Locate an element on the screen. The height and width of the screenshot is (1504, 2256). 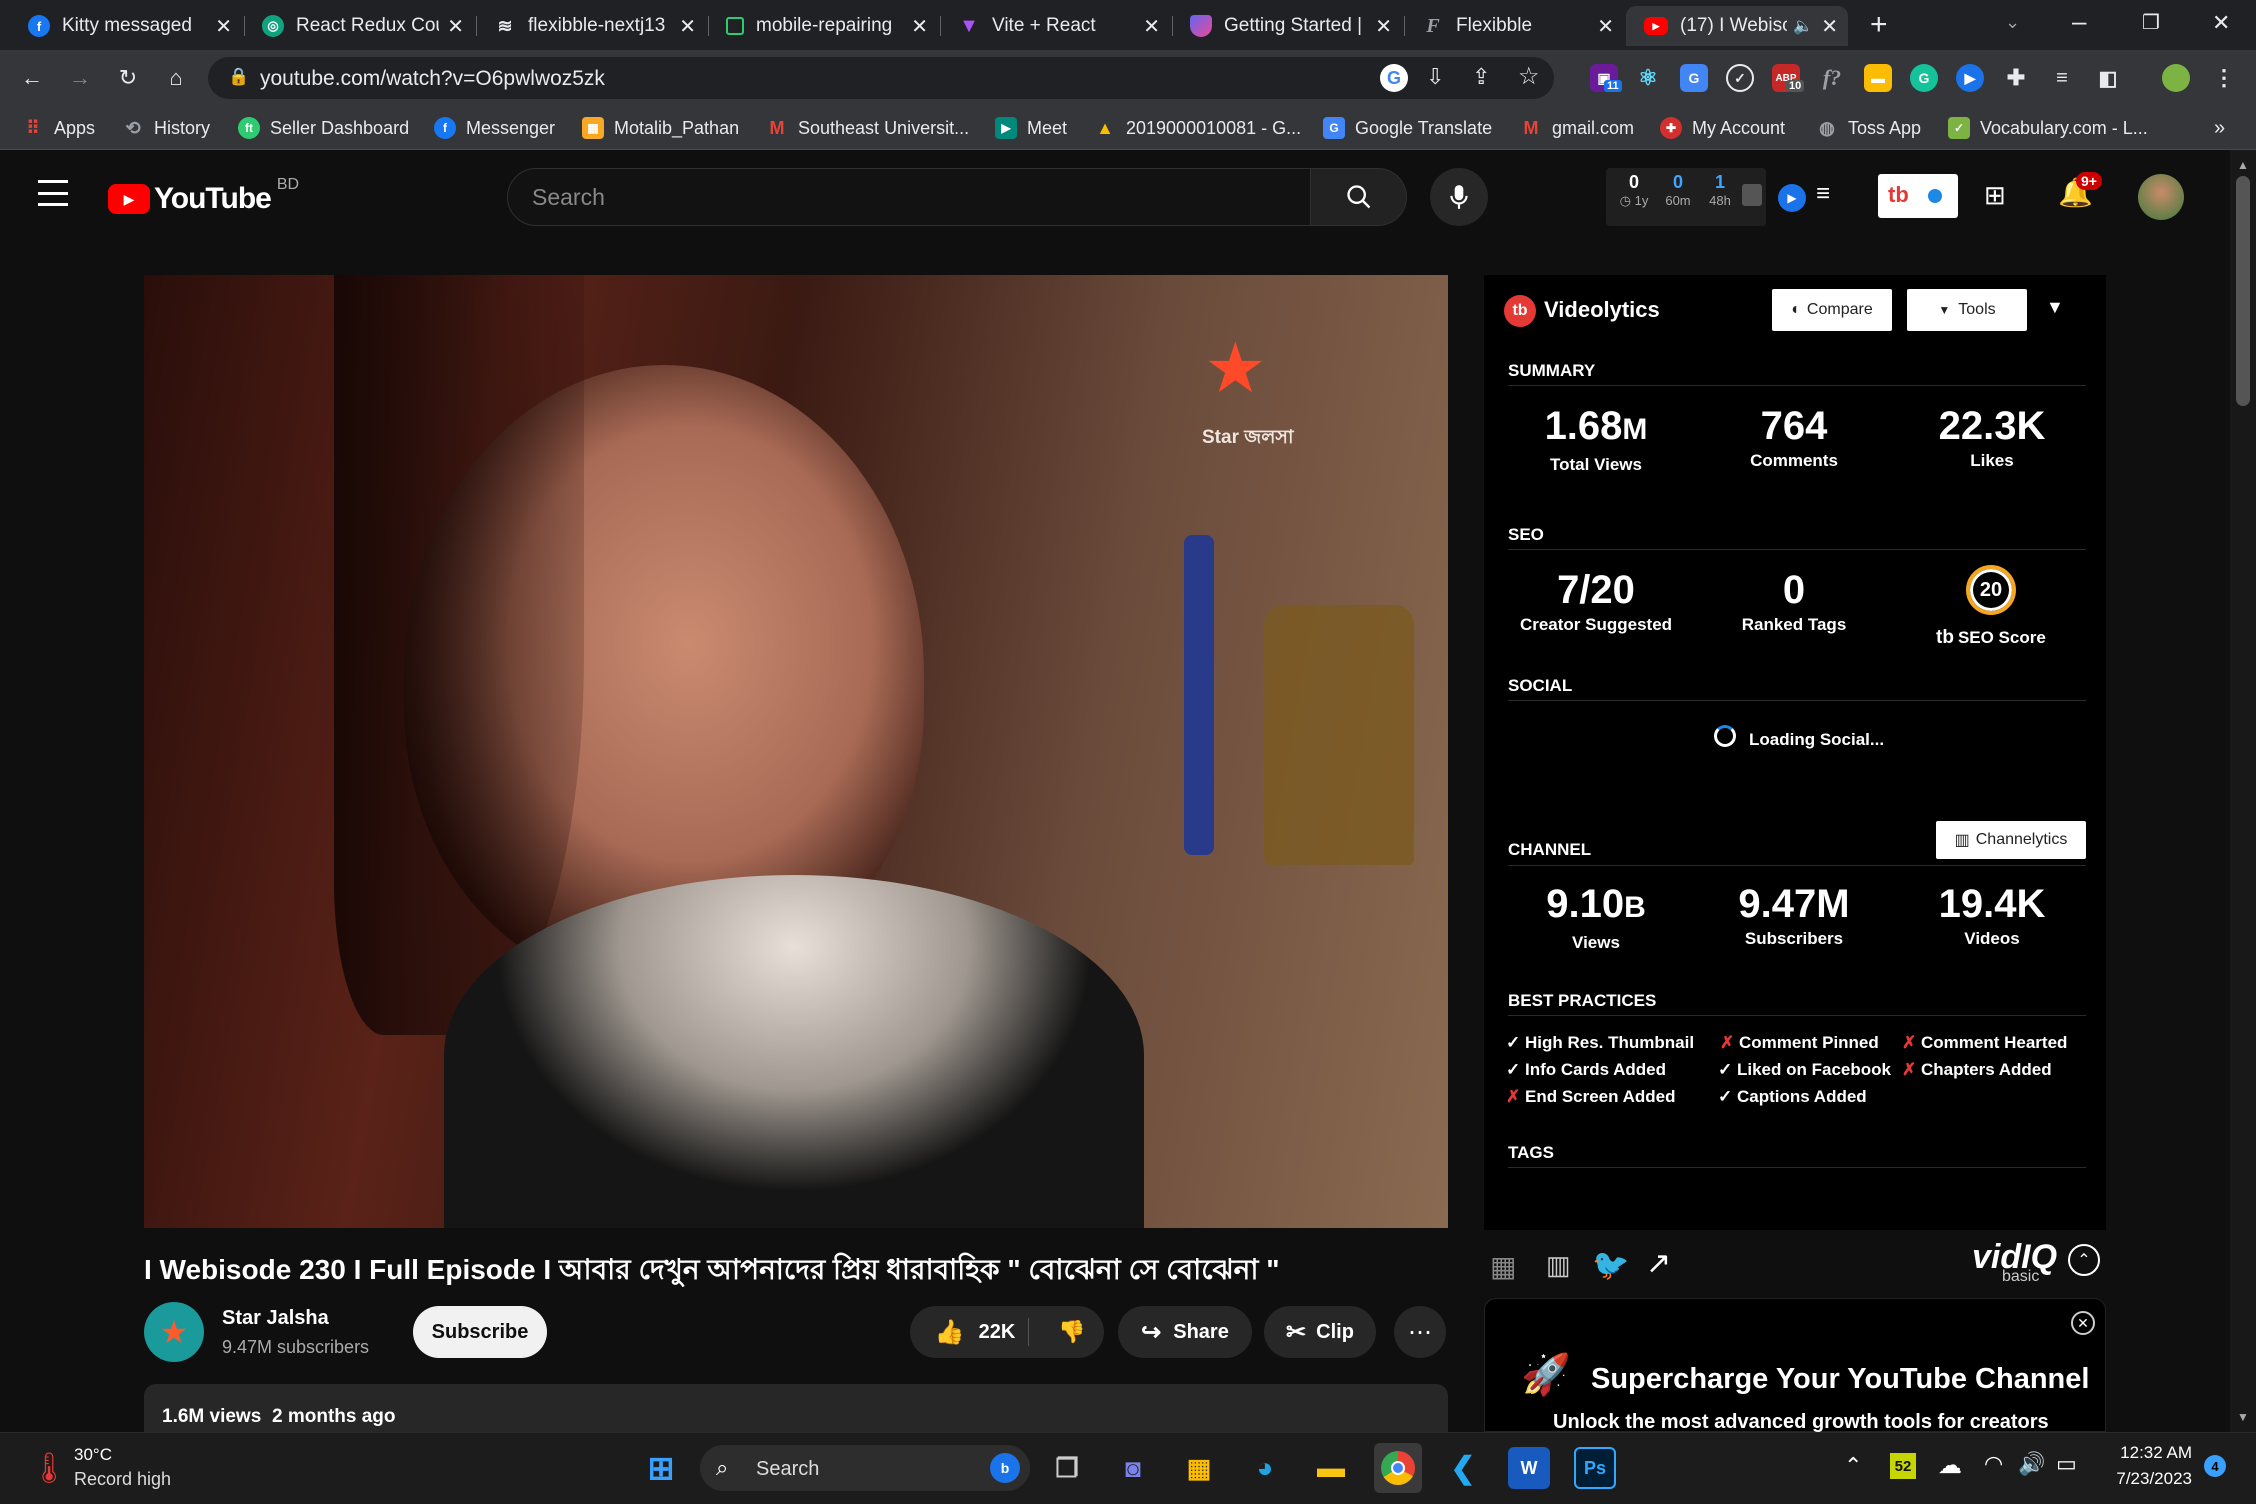
bookmark-item: f Messenger is located at coordinates (494, 128).